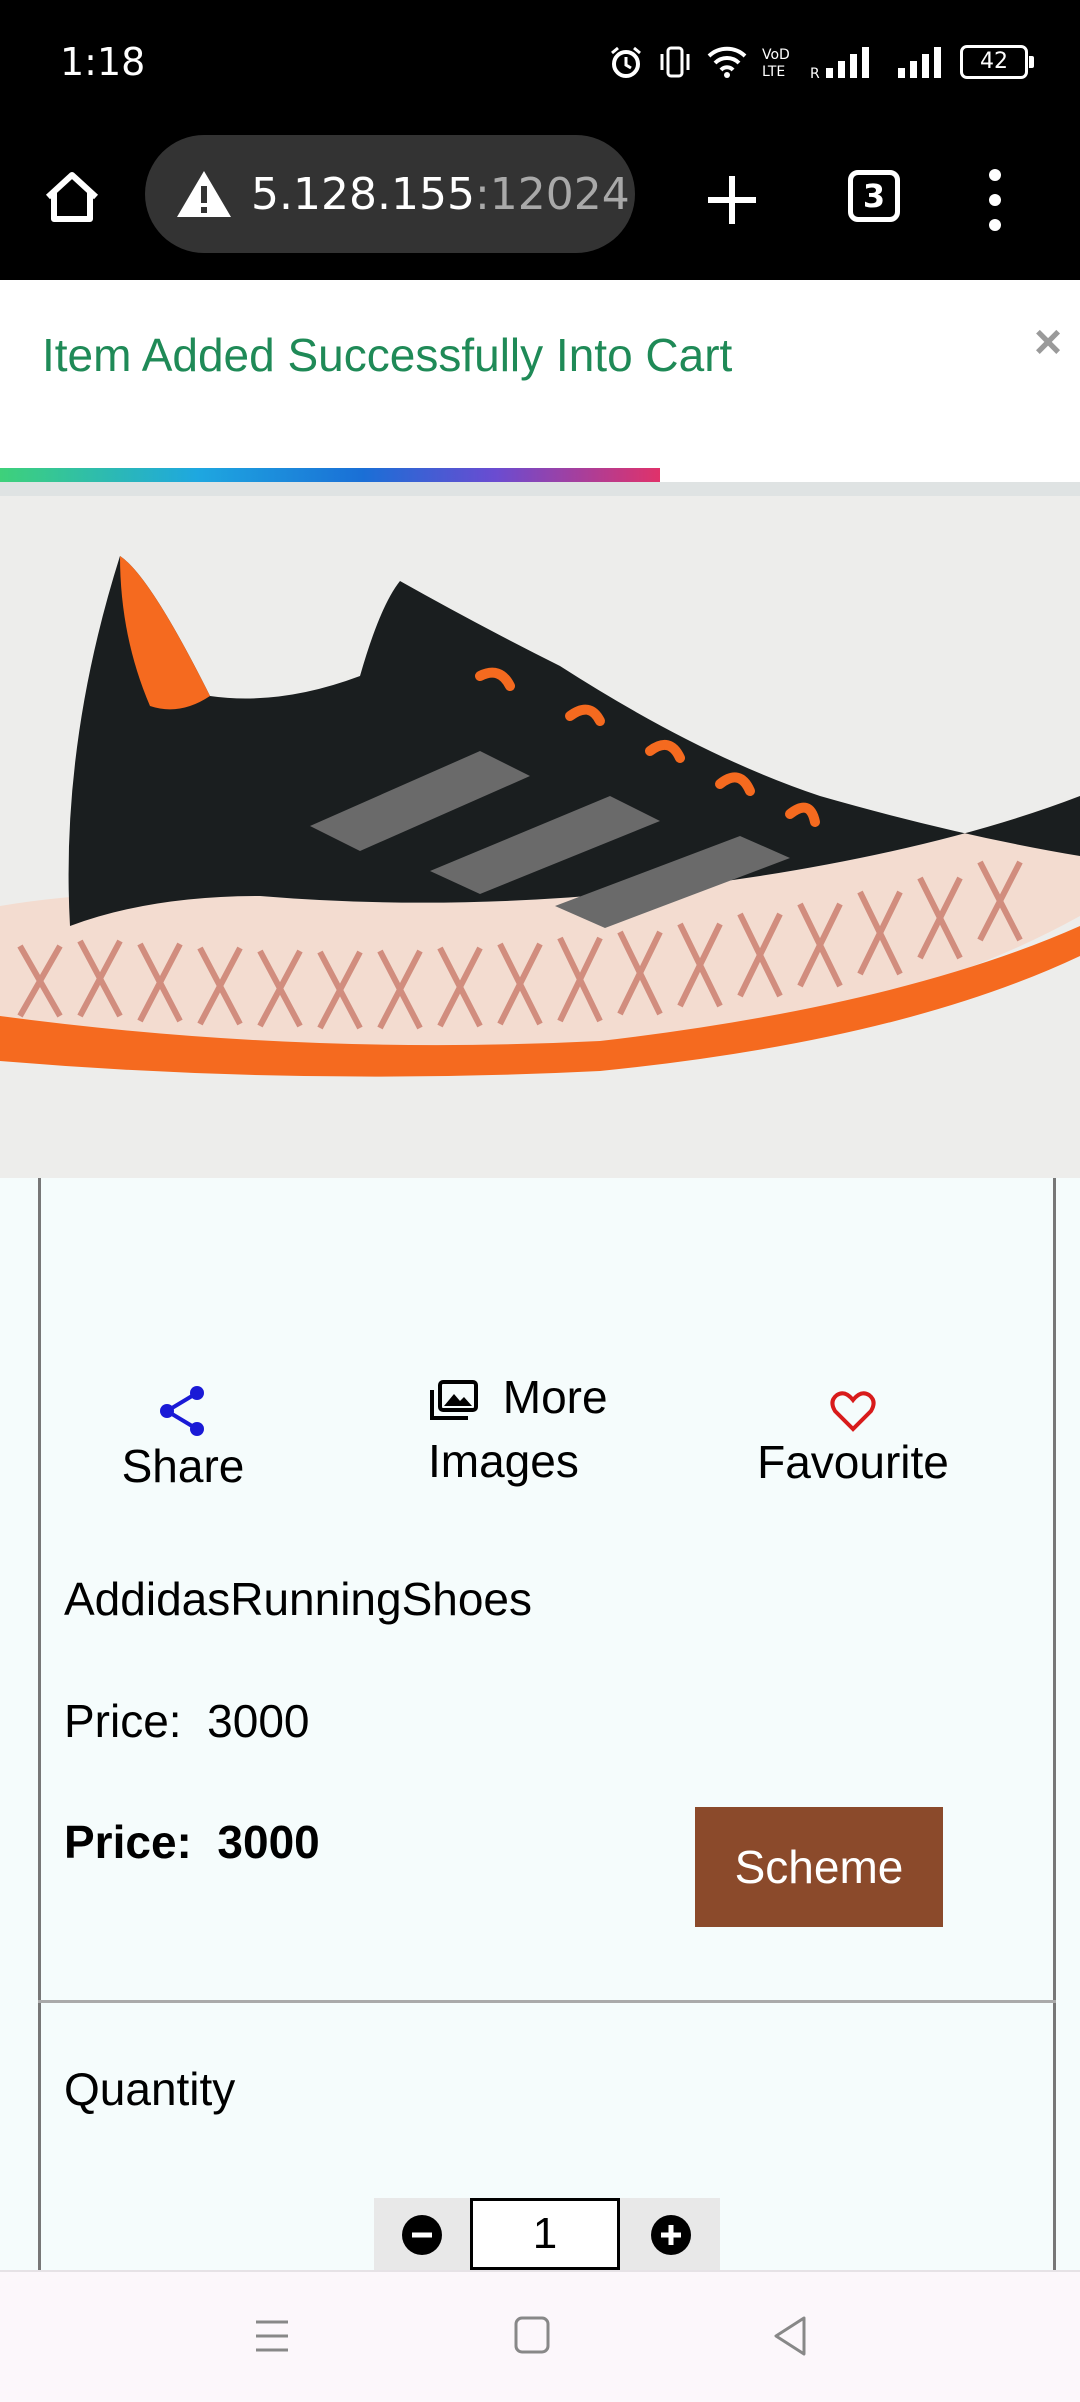  I want to click on recent-apps-icon, so click(272, 2336).